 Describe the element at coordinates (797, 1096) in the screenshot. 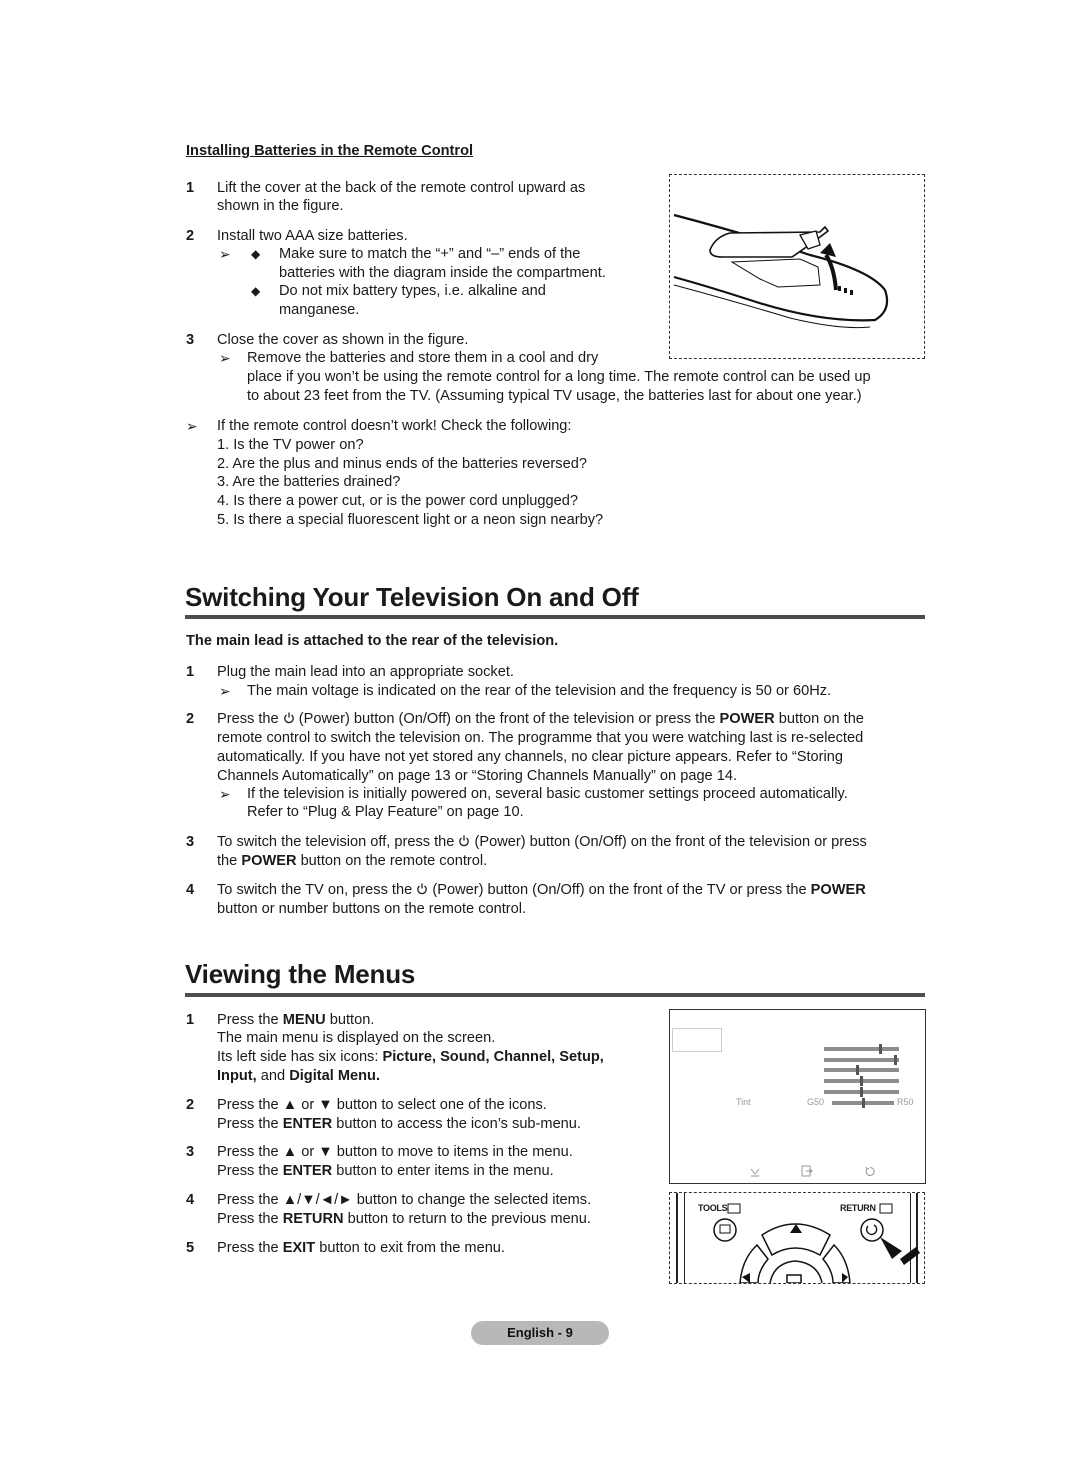

I see `tv-menu-figure: Tint G50 R50` at that location.